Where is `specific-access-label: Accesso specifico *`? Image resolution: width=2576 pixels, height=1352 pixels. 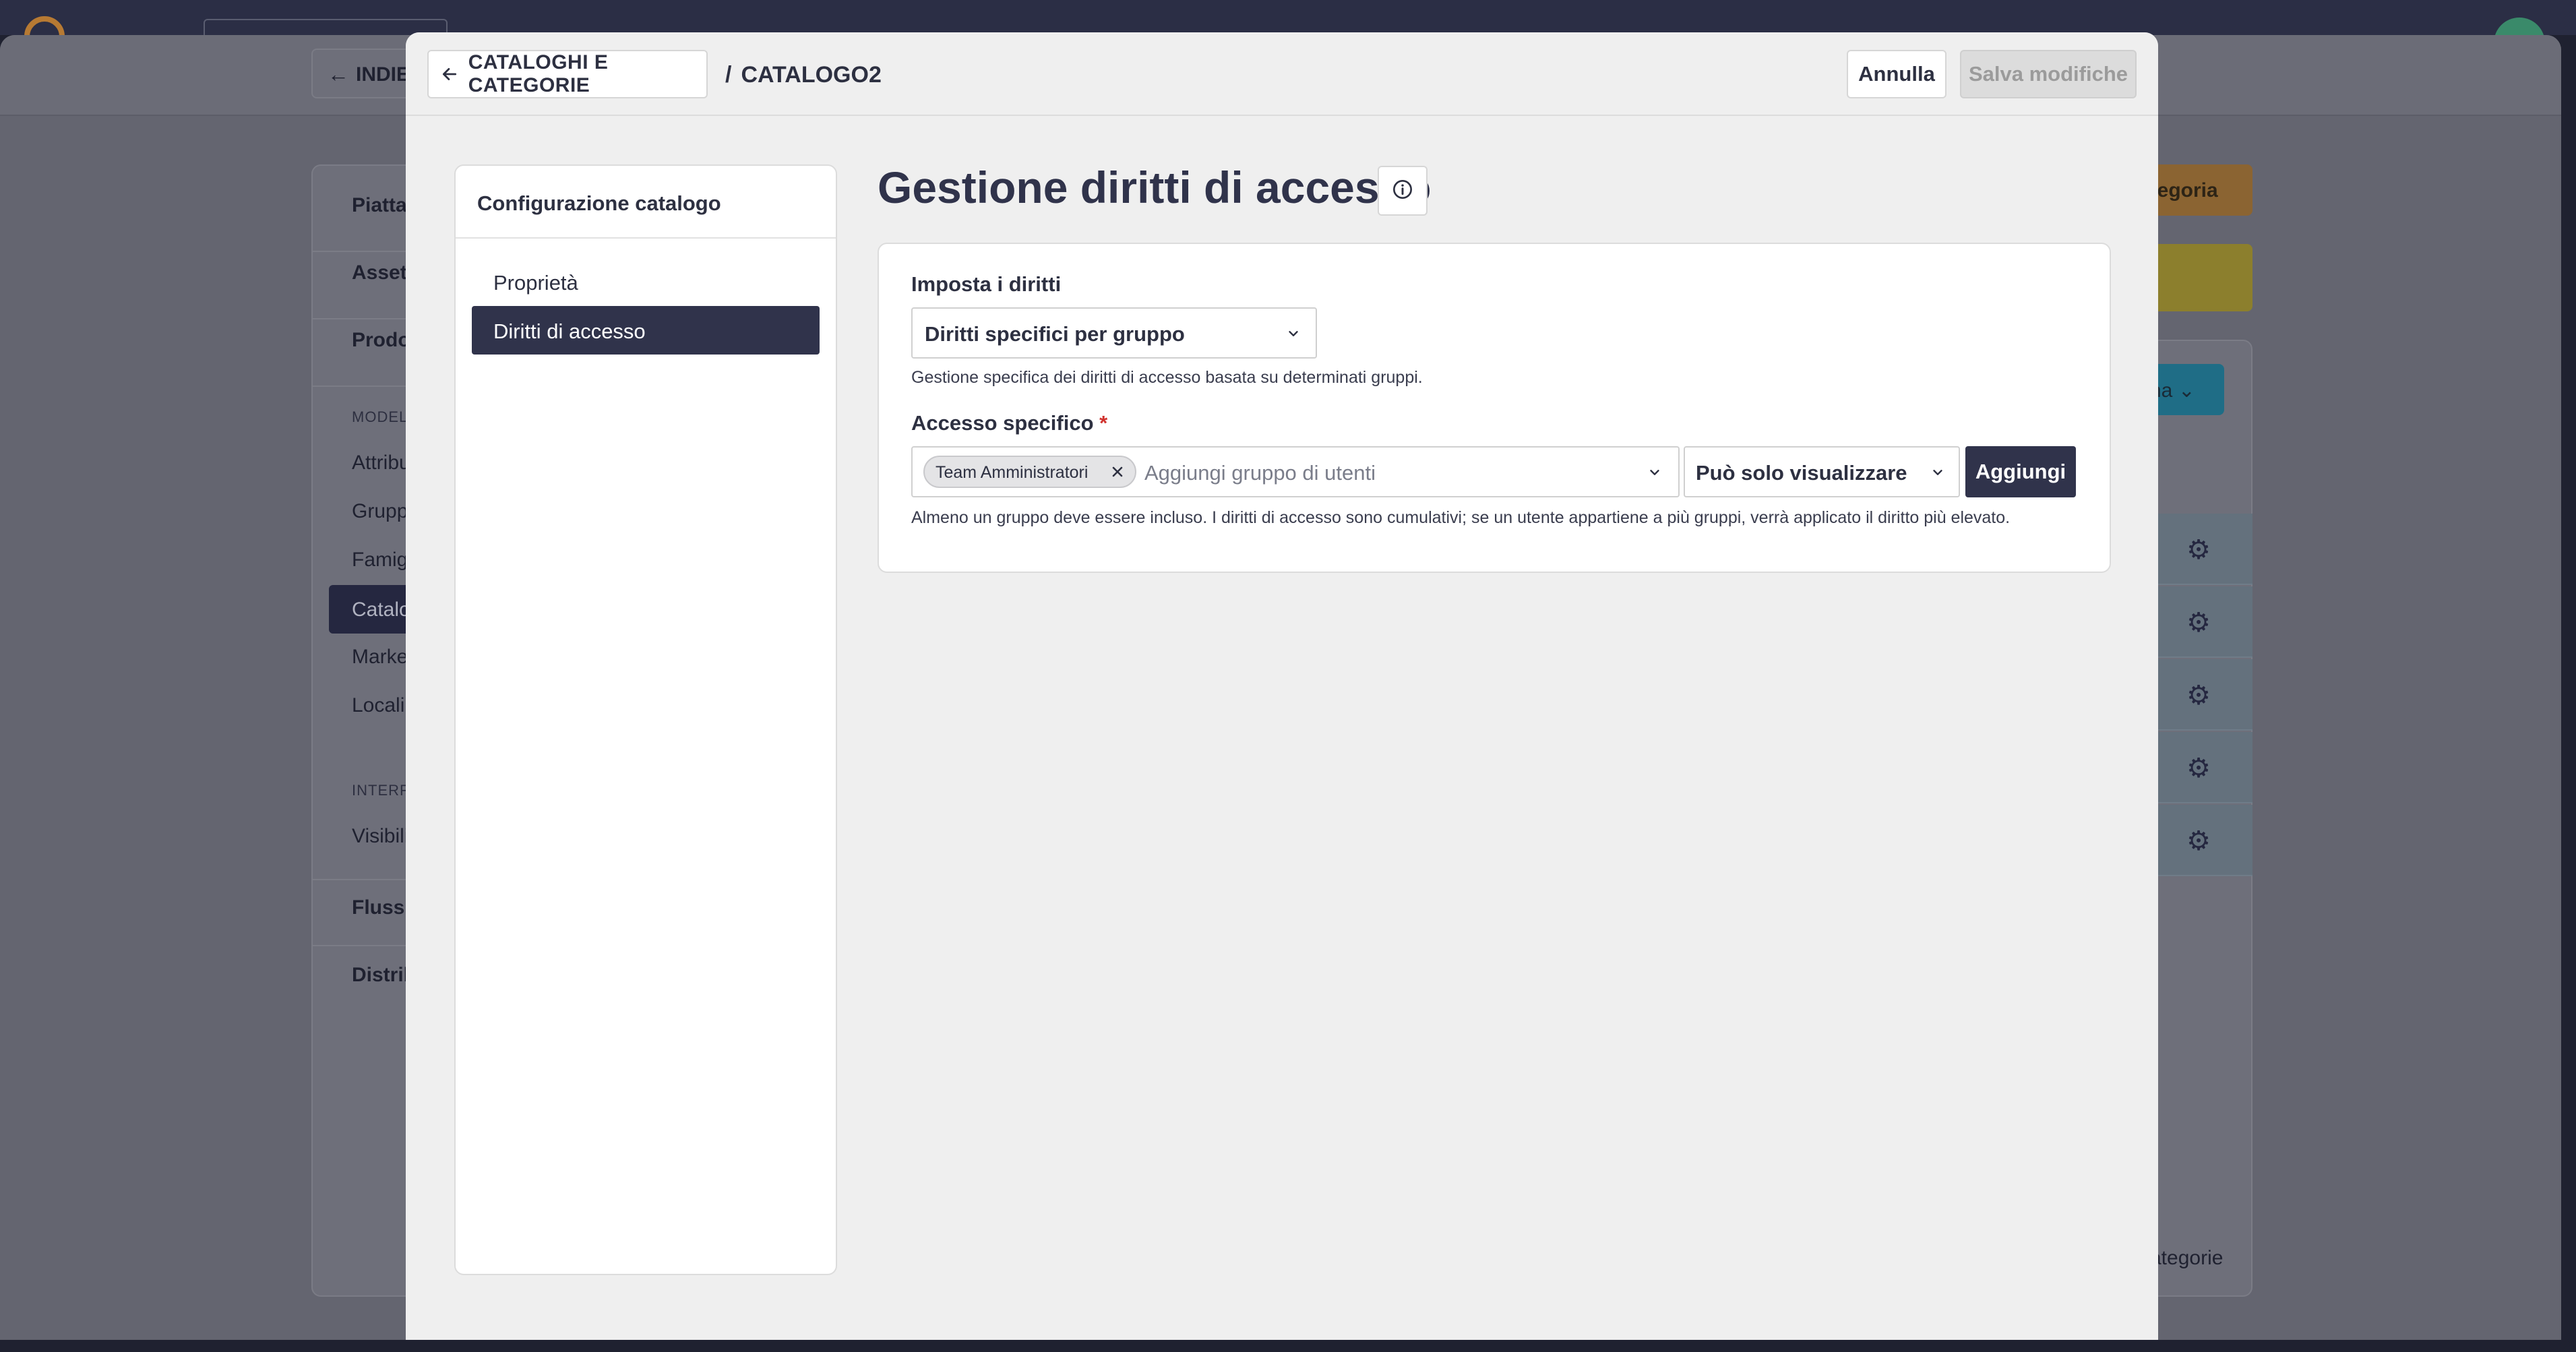
specific-access-label: Accesso specifico * is located at coordinates (1009, 423).